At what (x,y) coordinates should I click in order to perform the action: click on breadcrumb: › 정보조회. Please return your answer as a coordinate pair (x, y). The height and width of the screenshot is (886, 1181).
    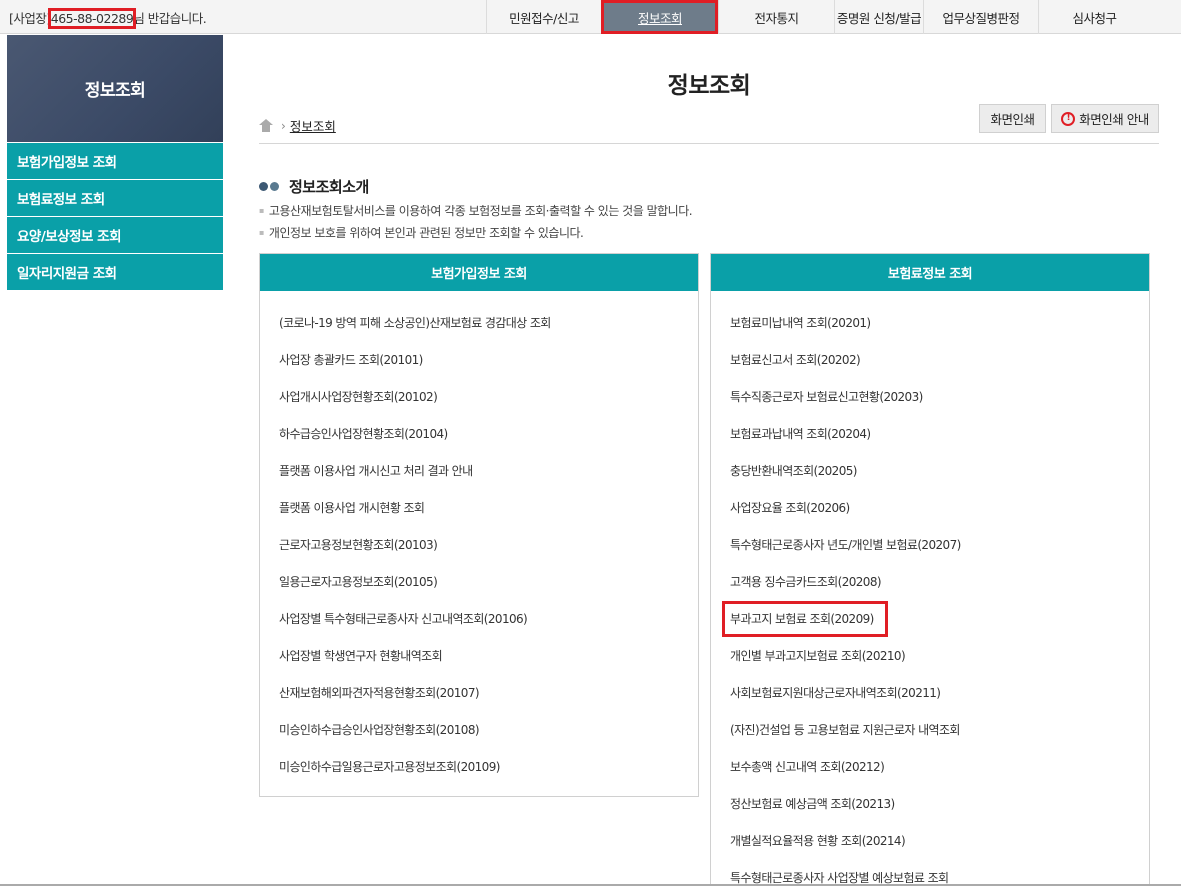
    Looking at the image, I should click on (297, 125).